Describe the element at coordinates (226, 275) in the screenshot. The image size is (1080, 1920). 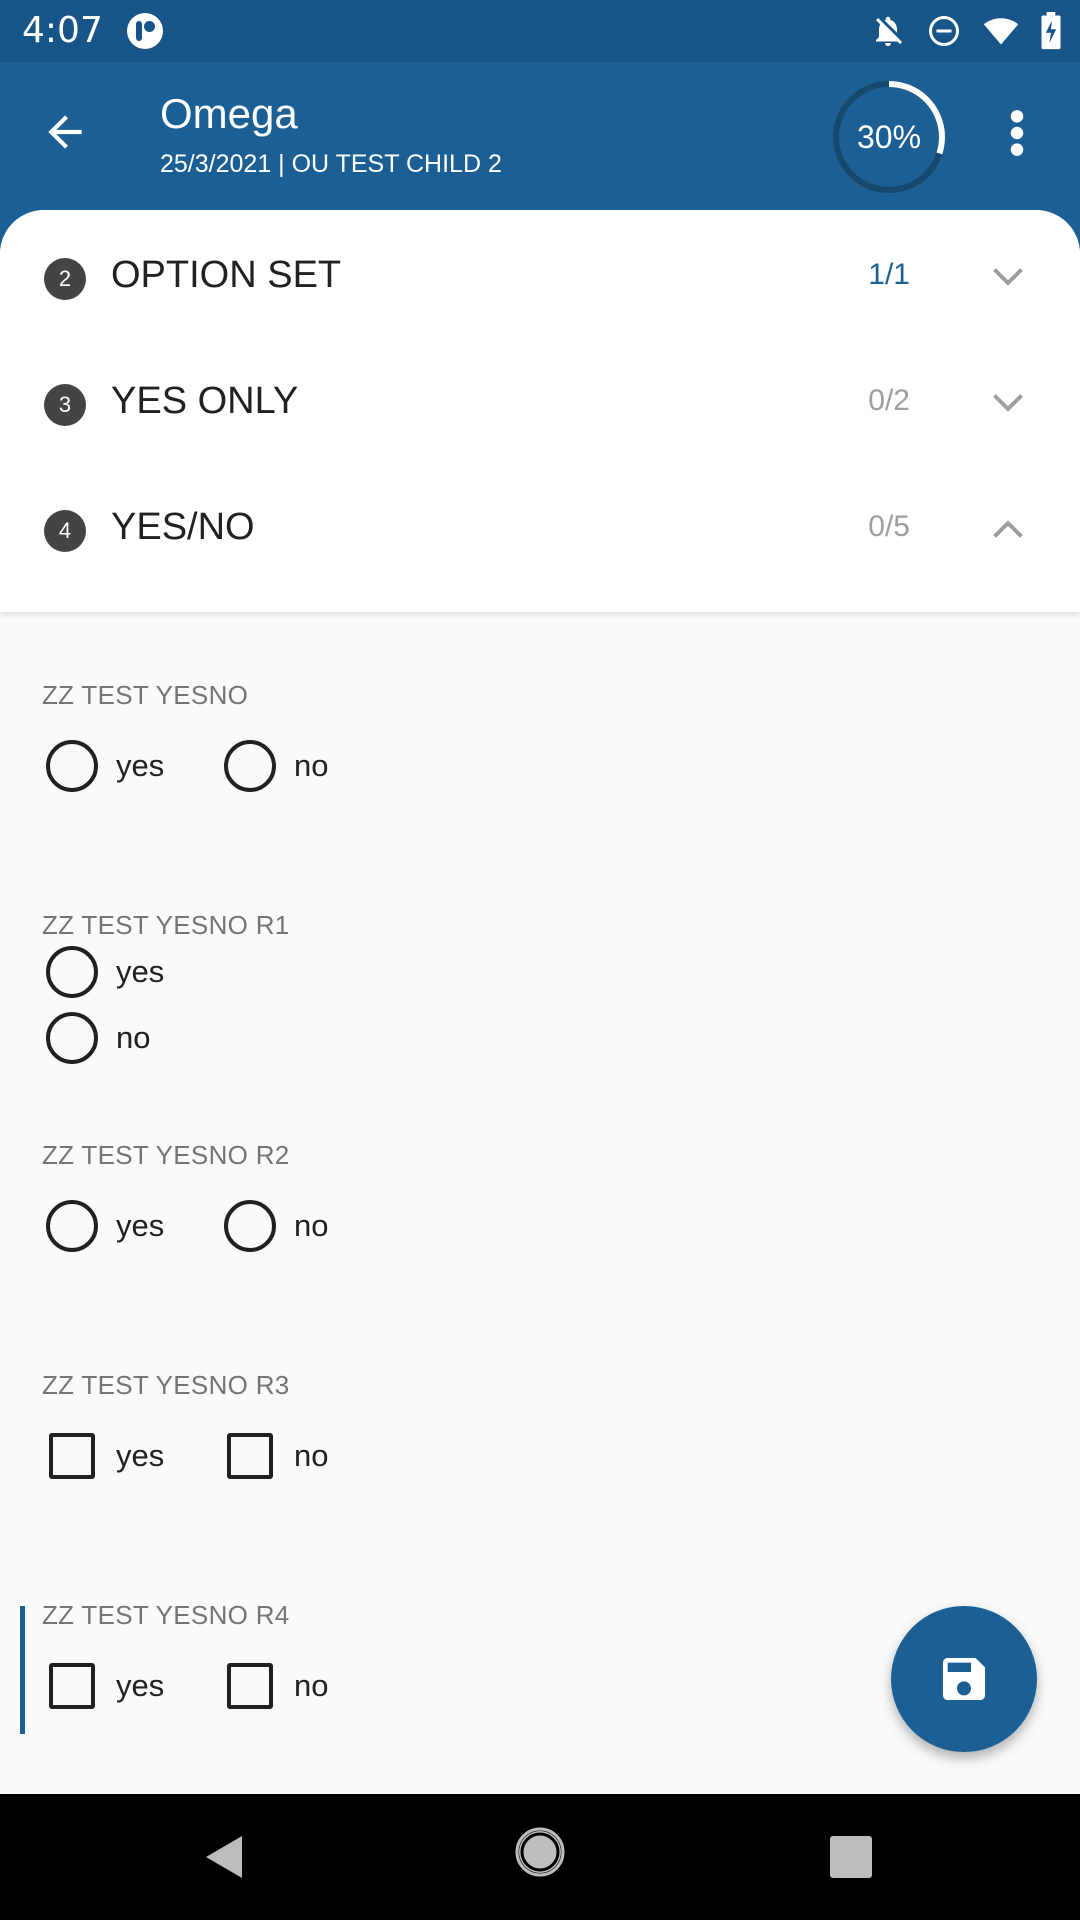
I see `section-title: OPTION SET` at that location.